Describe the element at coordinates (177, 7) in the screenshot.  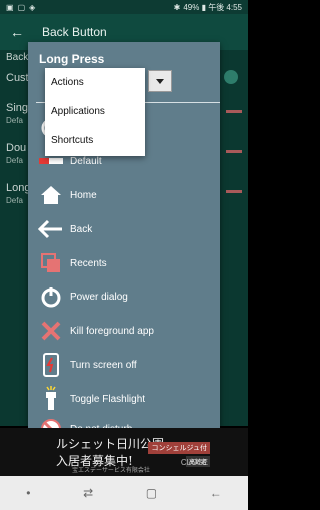
I see `bluetooth-icon: ✱` at that location.